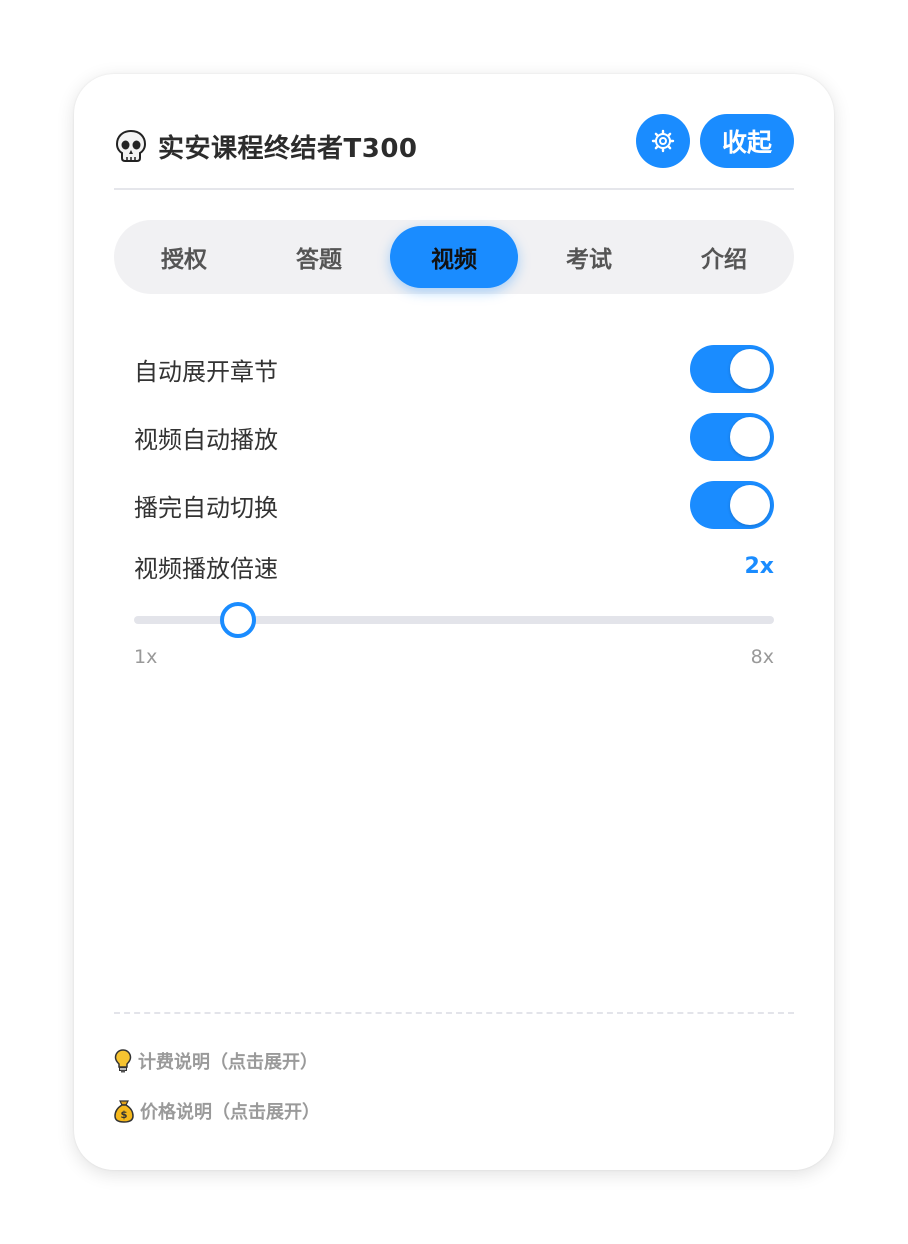 The image size is (908, 1244). I want to click on setting-row-auto-expand: 自动展开章节, so click(454, 369).